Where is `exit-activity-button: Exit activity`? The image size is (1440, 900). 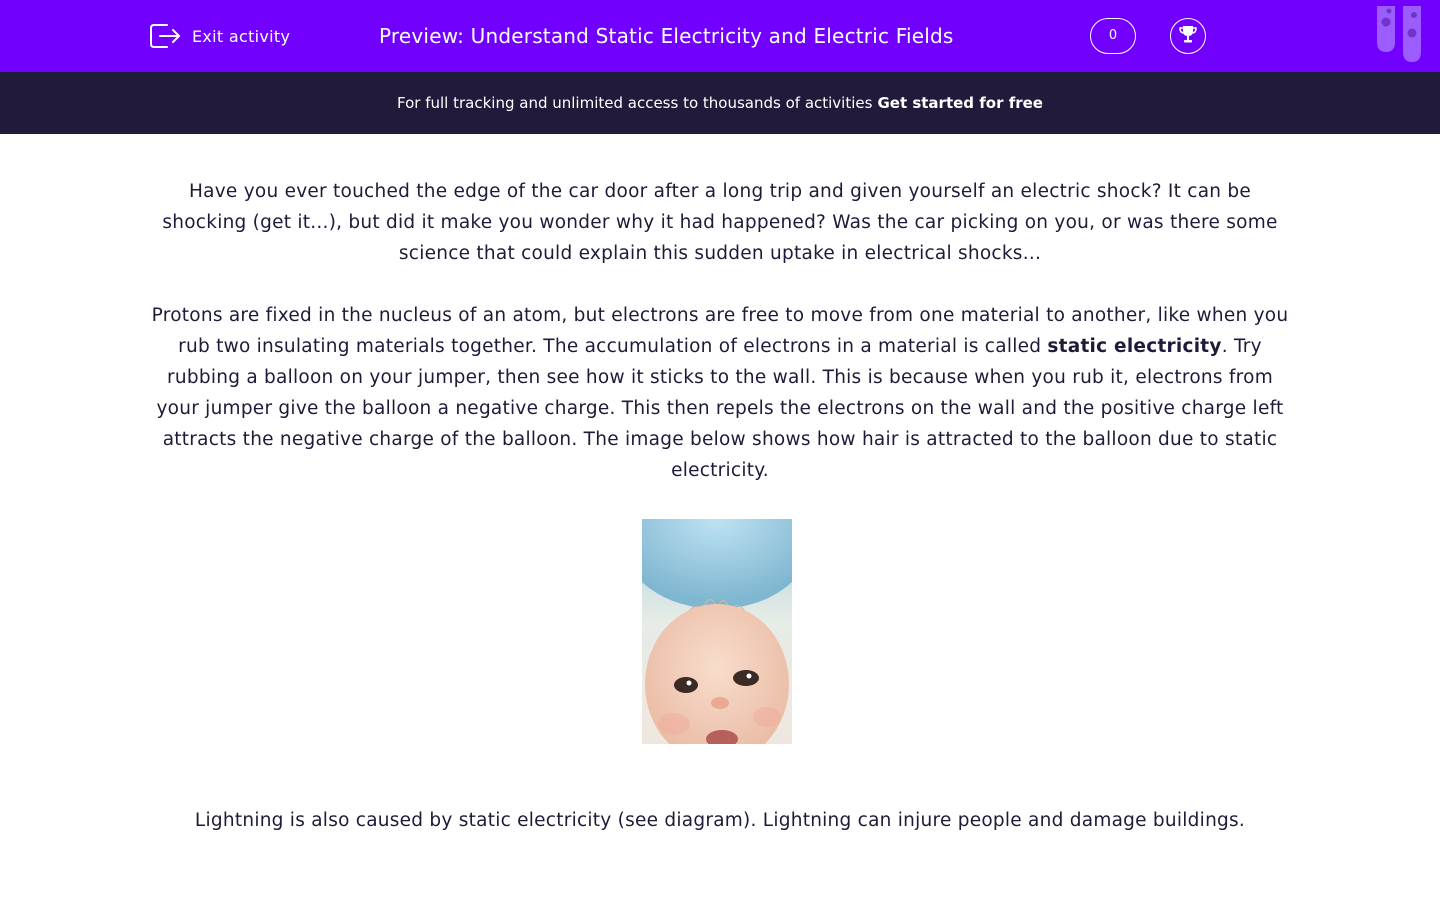
exit-activity-button: Exit activity is located at coordinates (219, 36).